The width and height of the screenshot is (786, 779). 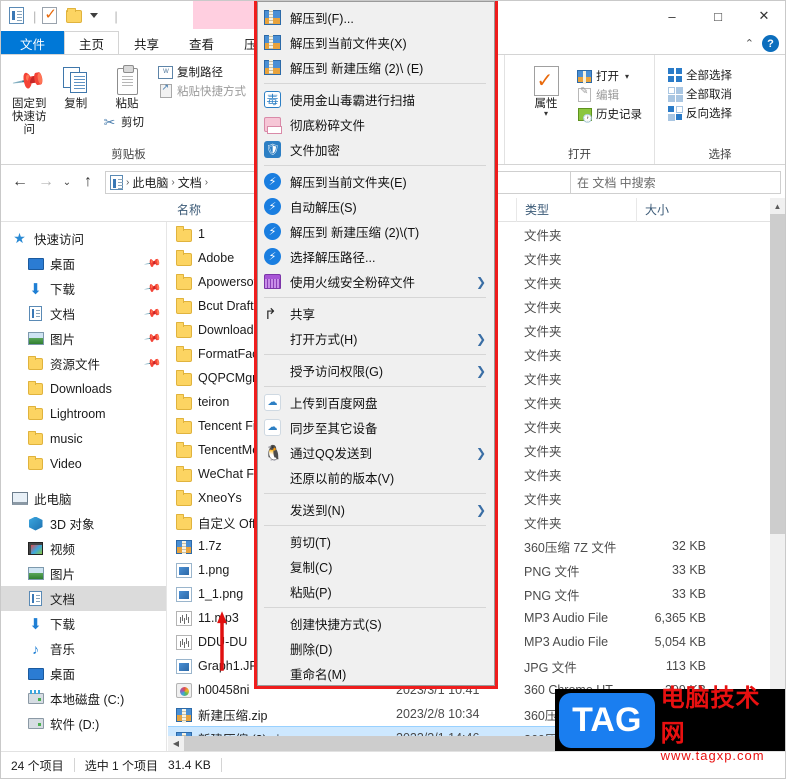 What do you see at coordinates (376, 566) in the screenshot?
I see `menu-item: 复制(C)` at bounding box center [376, 566].